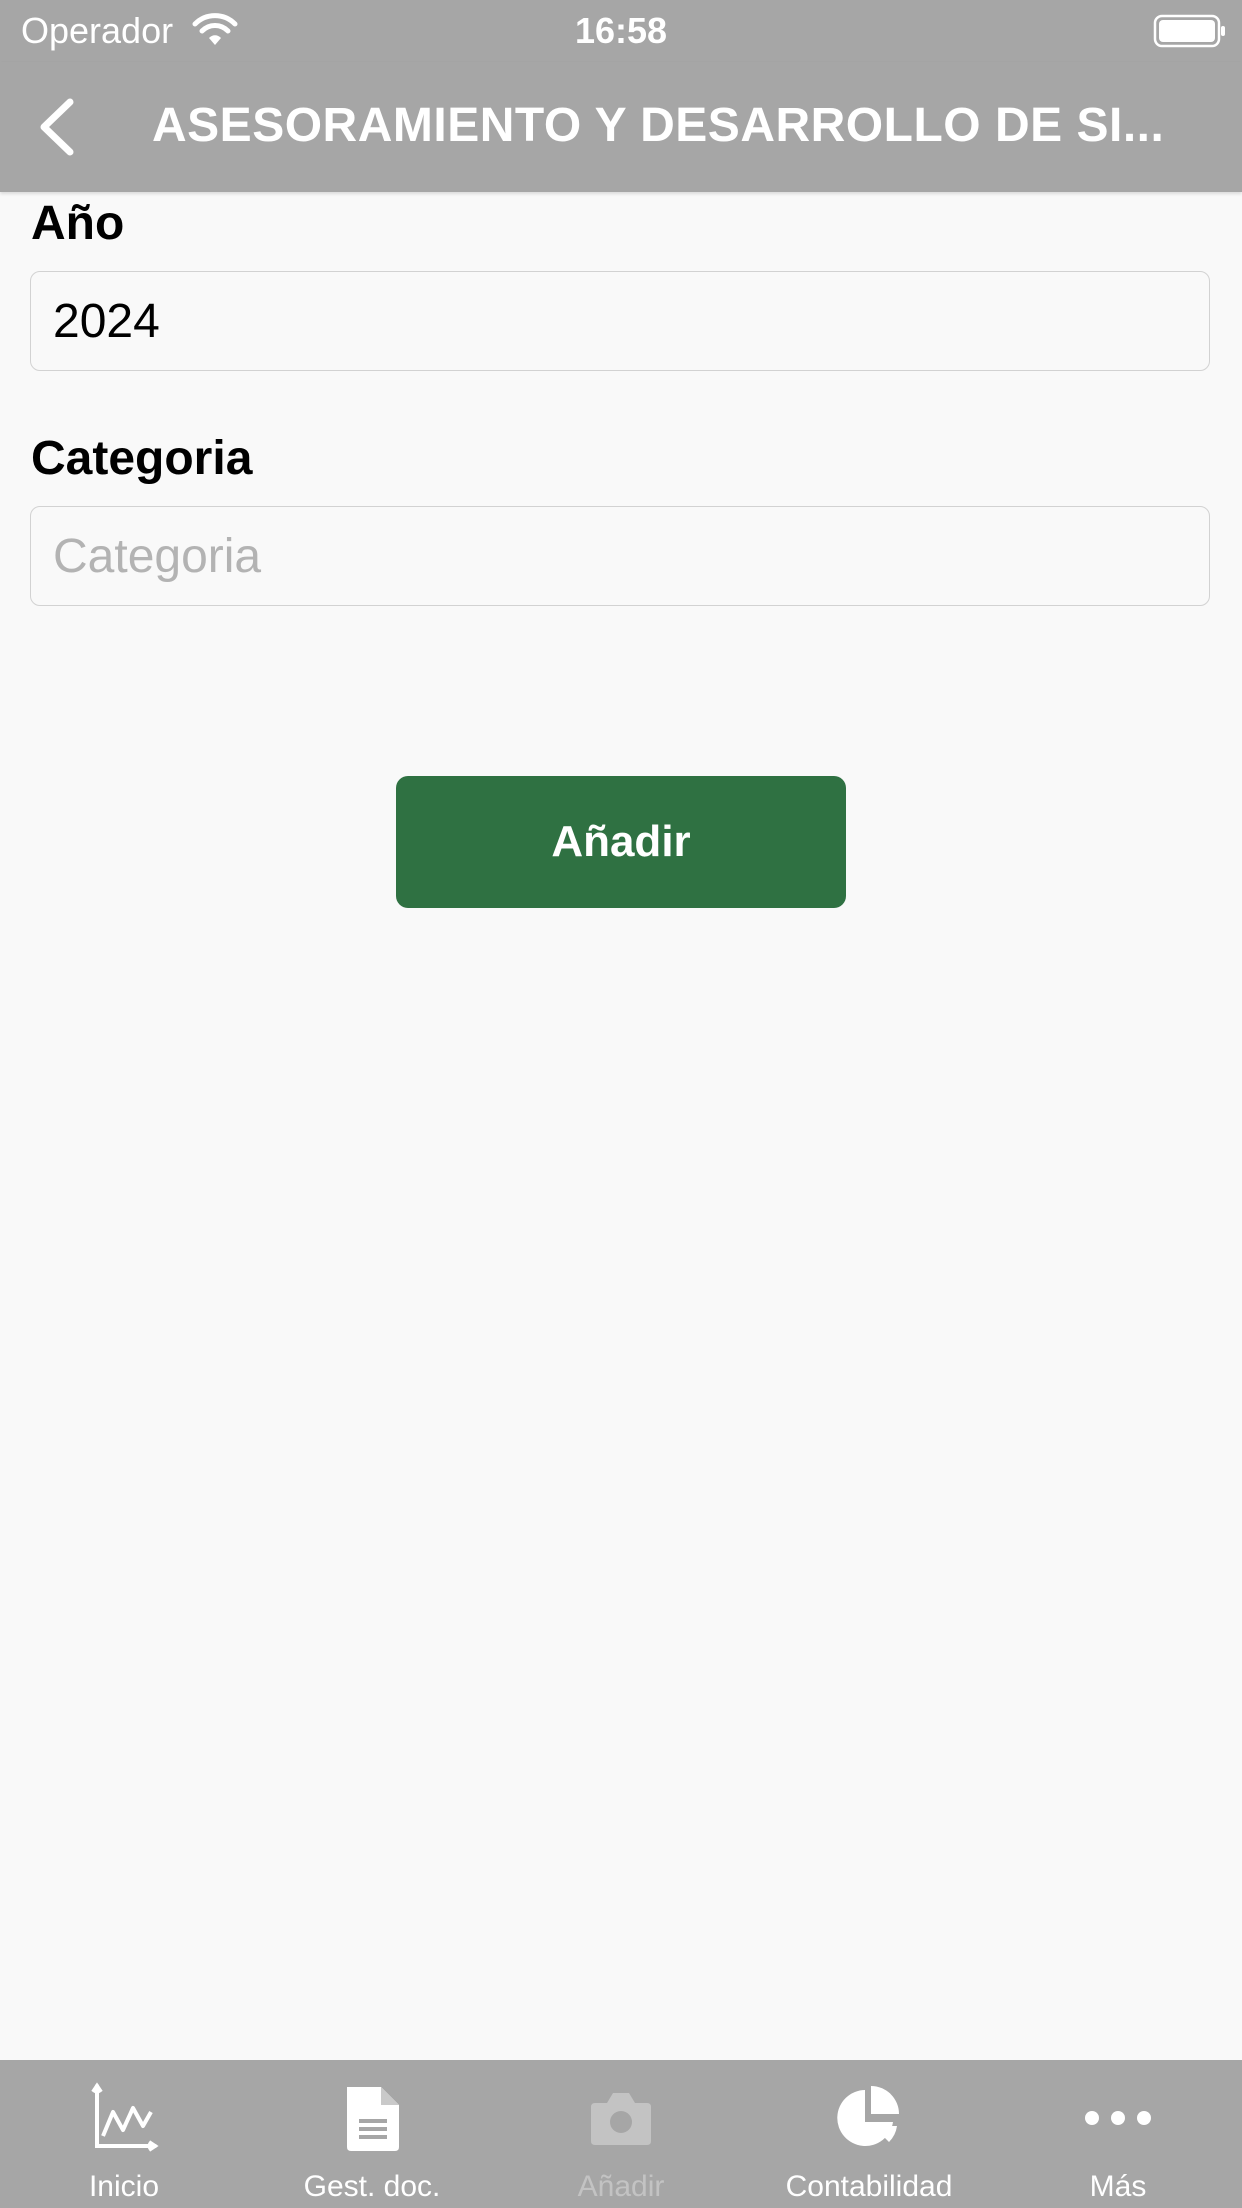 This screenshot has width=1242, height=2208. What do you see at coordinates (1118, 2118) in the screenshot?
I see `more-icon` at bounding box center [1118, 2118].